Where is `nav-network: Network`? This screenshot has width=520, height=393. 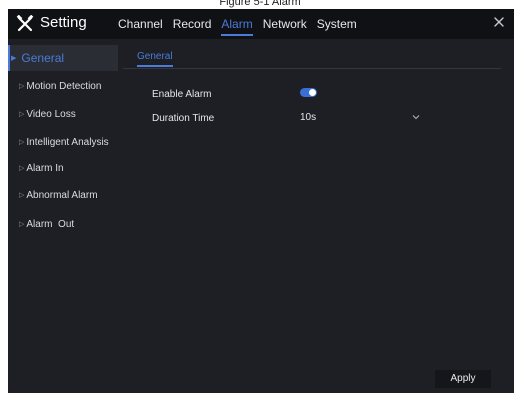
nav-network: Network is located at coordinates (285, 26).